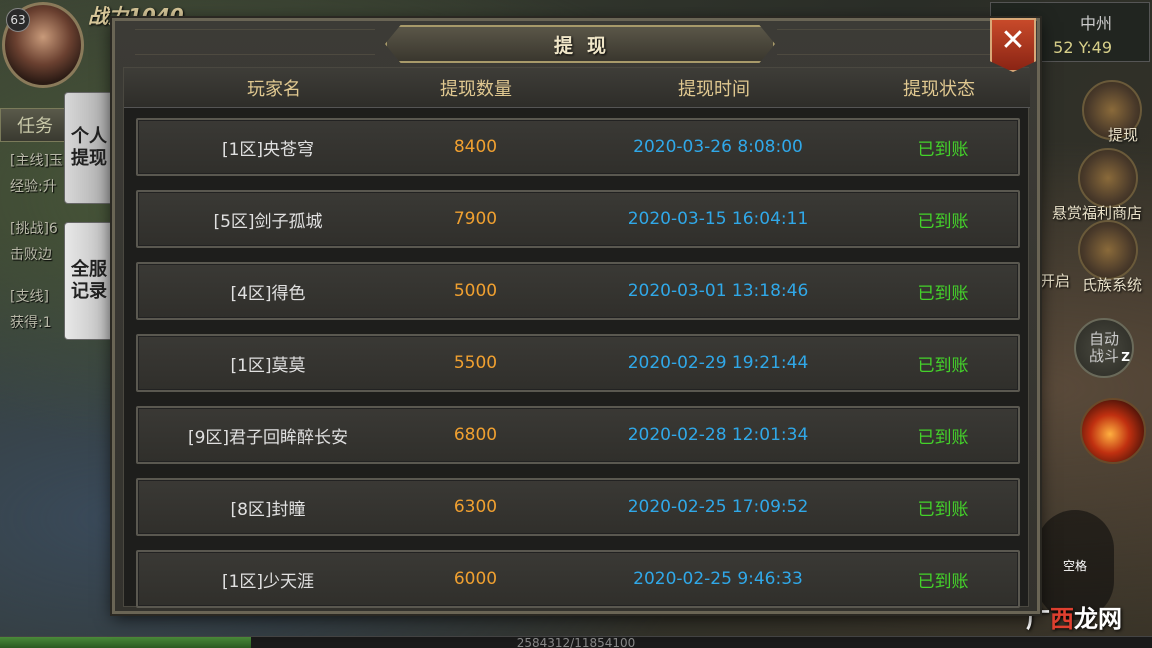  Describe the element at coordinates (475, 435) in the screenshot. I see `withdraw-amount: 6800` at that location.